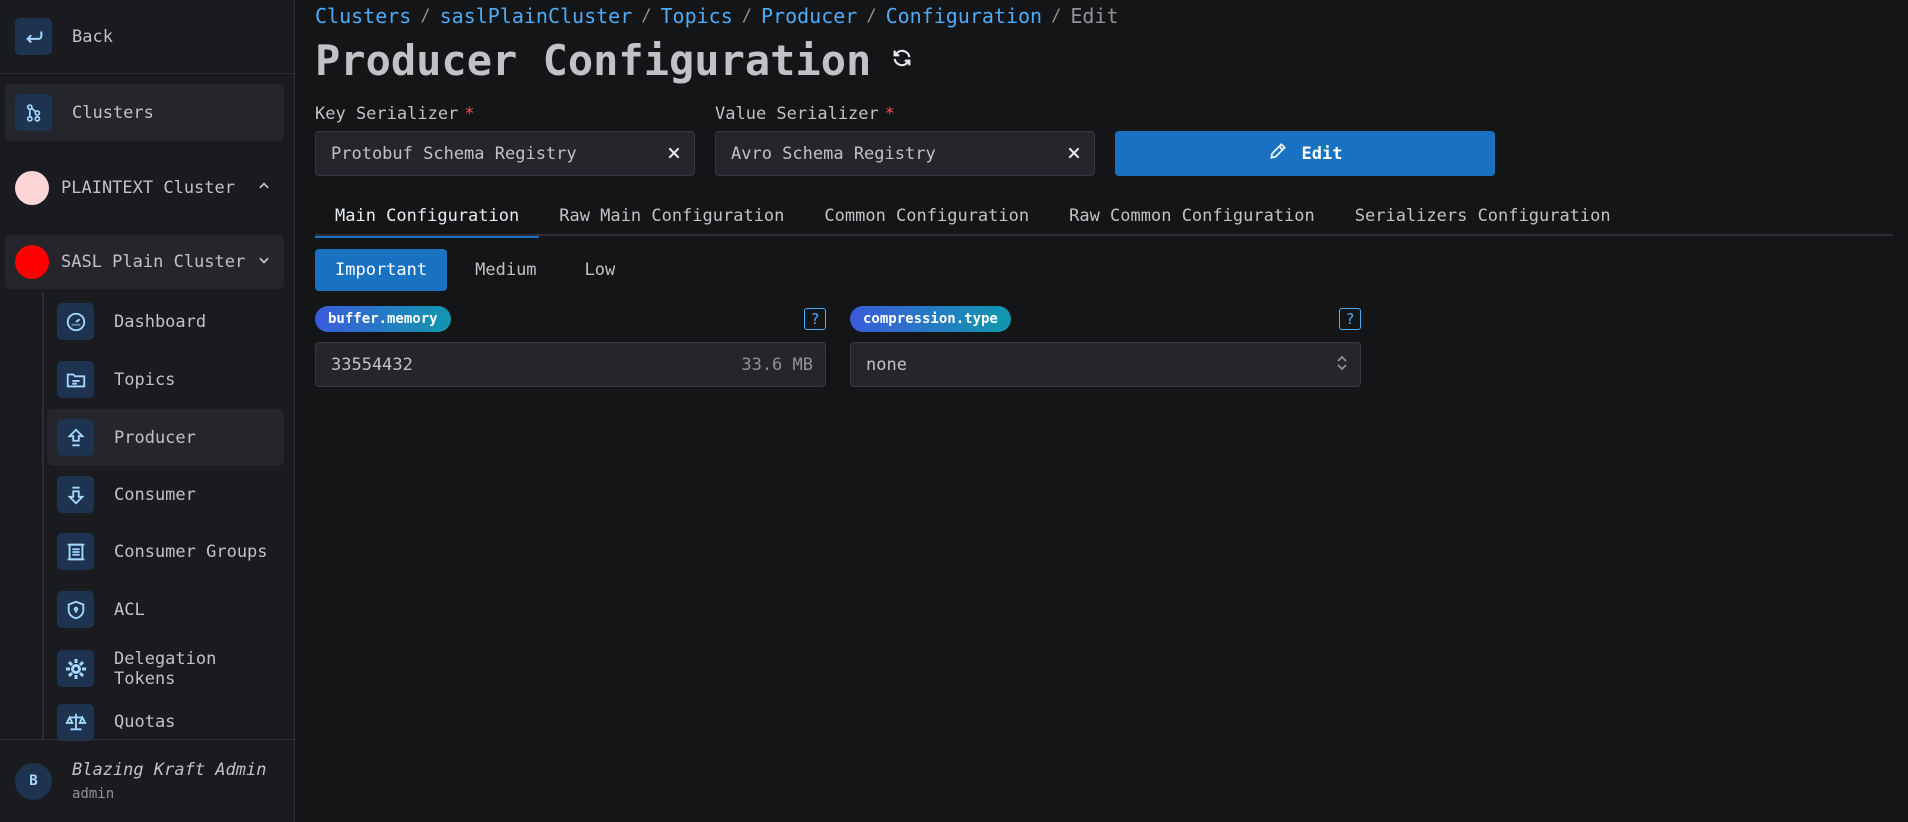 This screenshot has width=1908, height=822. Describe the element at coordinates (129, 609) in the screenshot. I see `nav-label: ACL` at that location.